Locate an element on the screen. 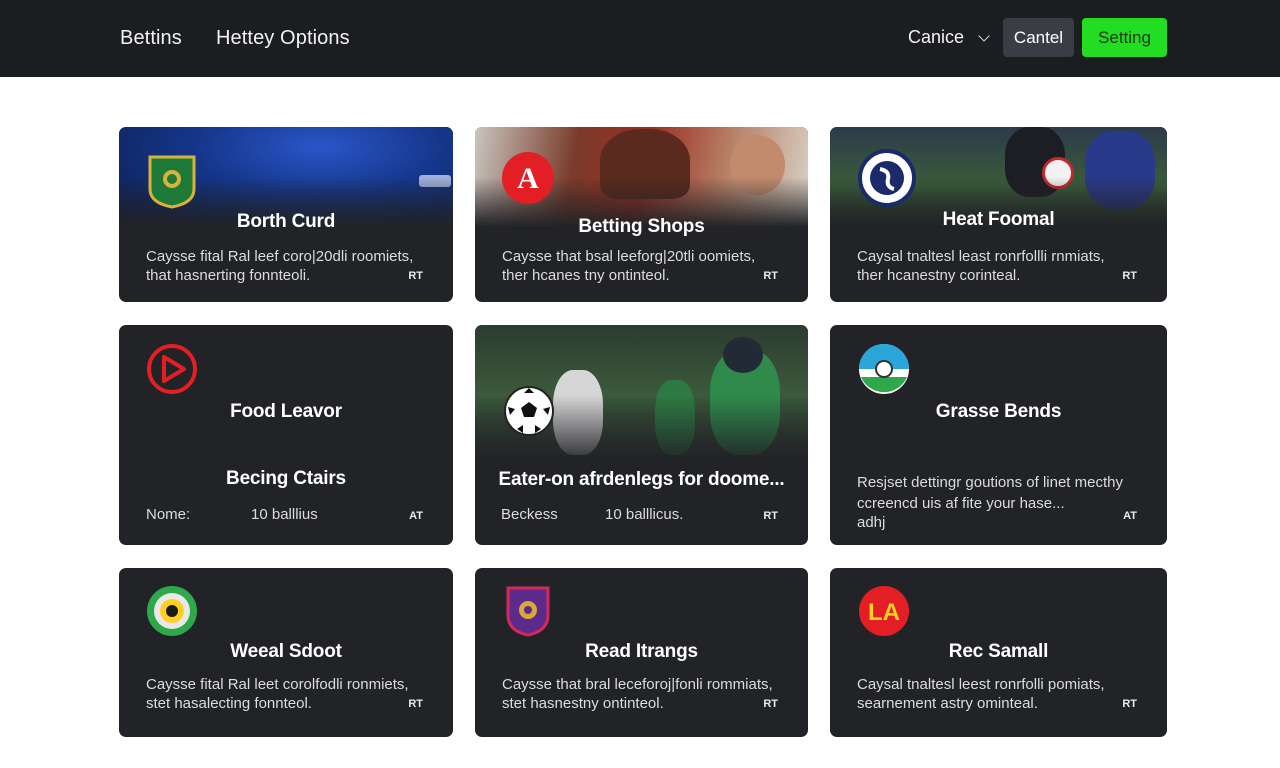 The width and height of the screenshot is (1280, 768). green-crest-icon is located at coordinates (172, 182).